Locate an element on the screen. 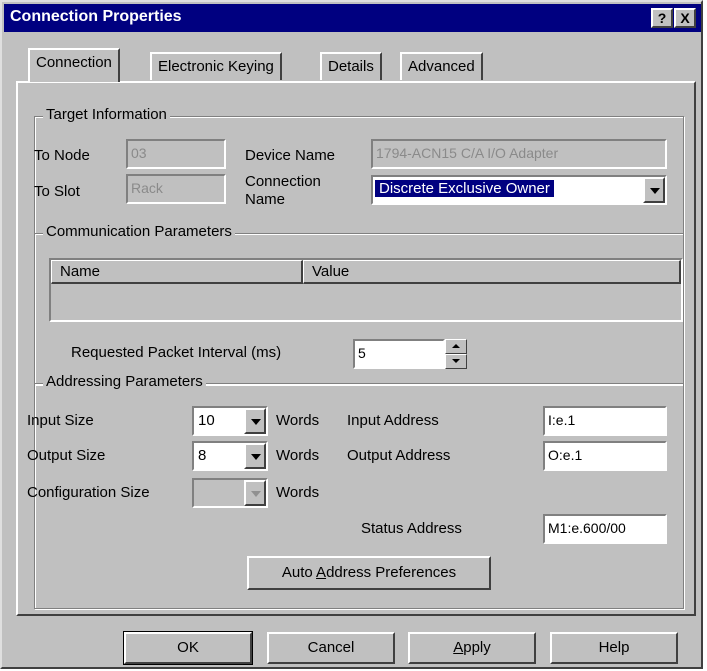 The height and width of the screenshot is (671, 707). rpi-increment-button is located at coordinates (456, 346).